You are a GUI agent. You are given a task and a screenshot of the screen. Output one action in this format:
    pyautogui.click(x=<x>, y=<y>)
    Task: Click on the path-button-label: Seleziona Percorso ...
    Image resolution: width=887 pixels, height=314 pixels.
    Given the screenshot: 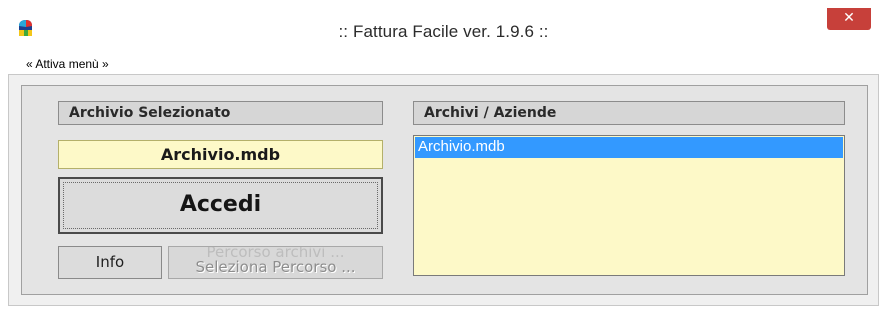 What is the action you would take?
    pyautogui.click(x=275, y=267)
    